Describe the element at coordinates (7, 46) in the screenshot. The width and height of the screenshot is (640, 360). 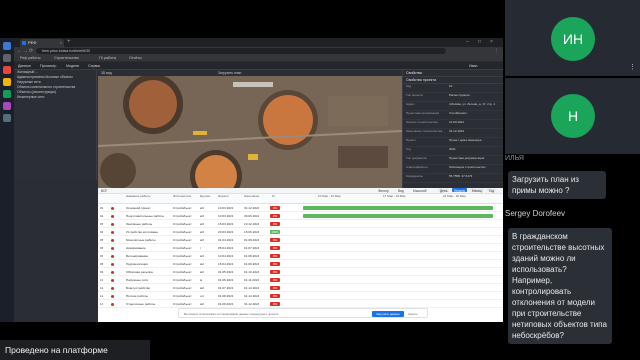
I see `start-icon` at that location.